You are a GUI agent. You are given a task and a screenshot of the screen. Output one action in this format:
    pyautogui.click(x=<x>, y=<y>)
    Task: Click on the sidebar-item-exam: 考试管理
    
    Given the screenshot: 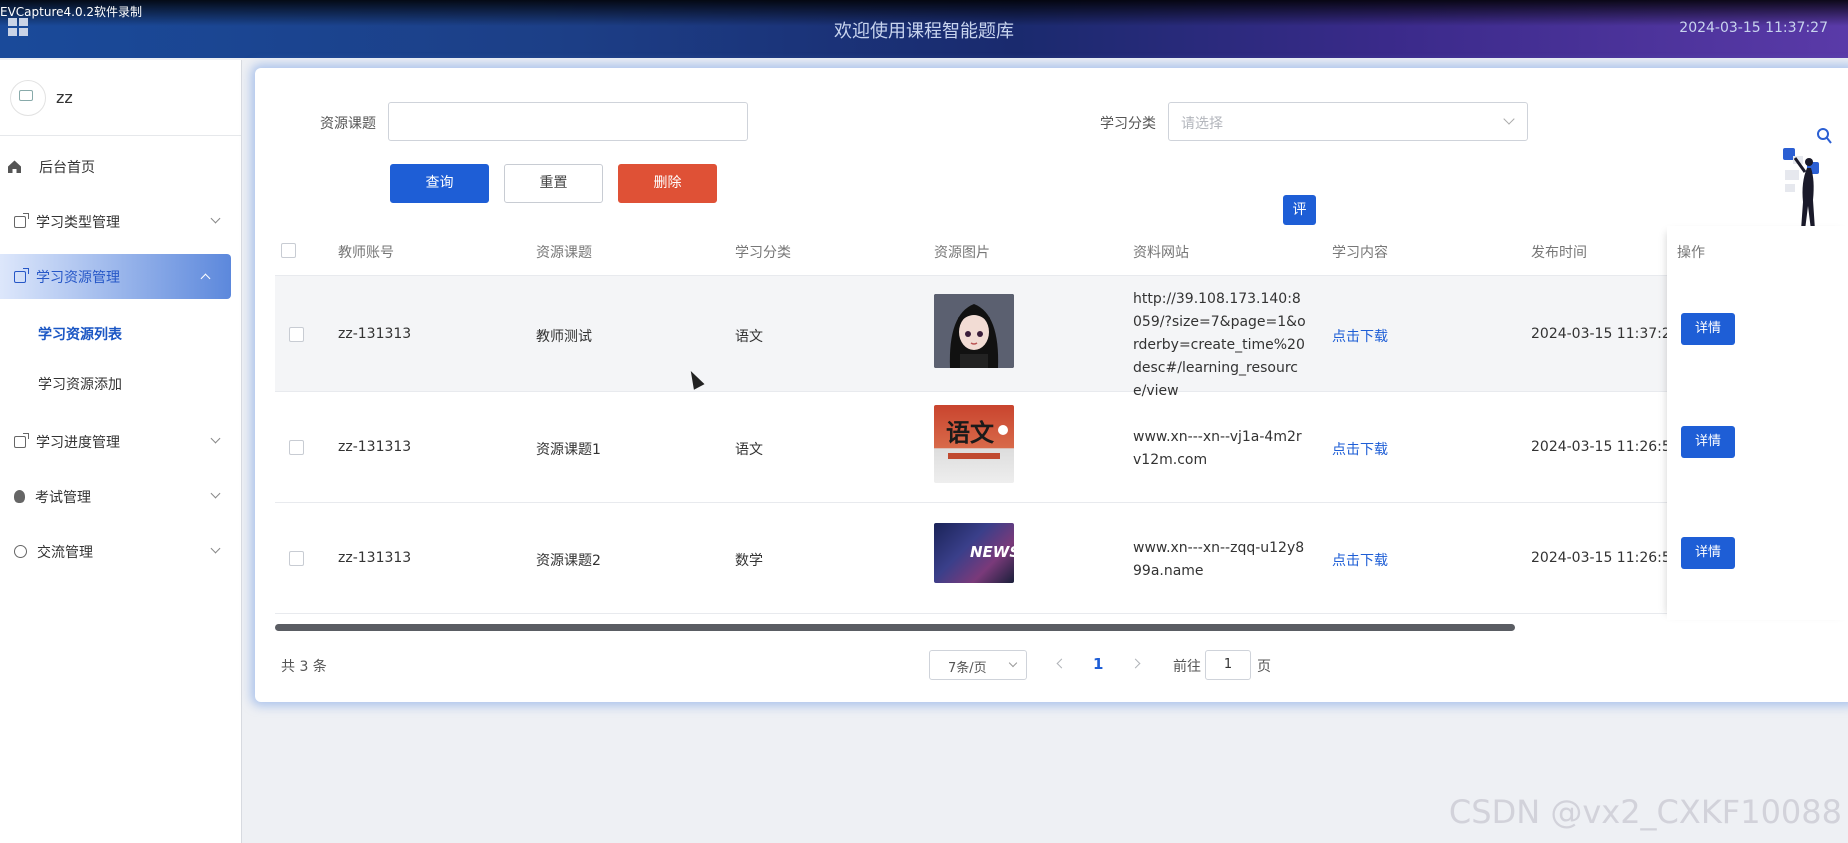 What is the action you would take?
    pyautogui.click(x=120, y=496)
    